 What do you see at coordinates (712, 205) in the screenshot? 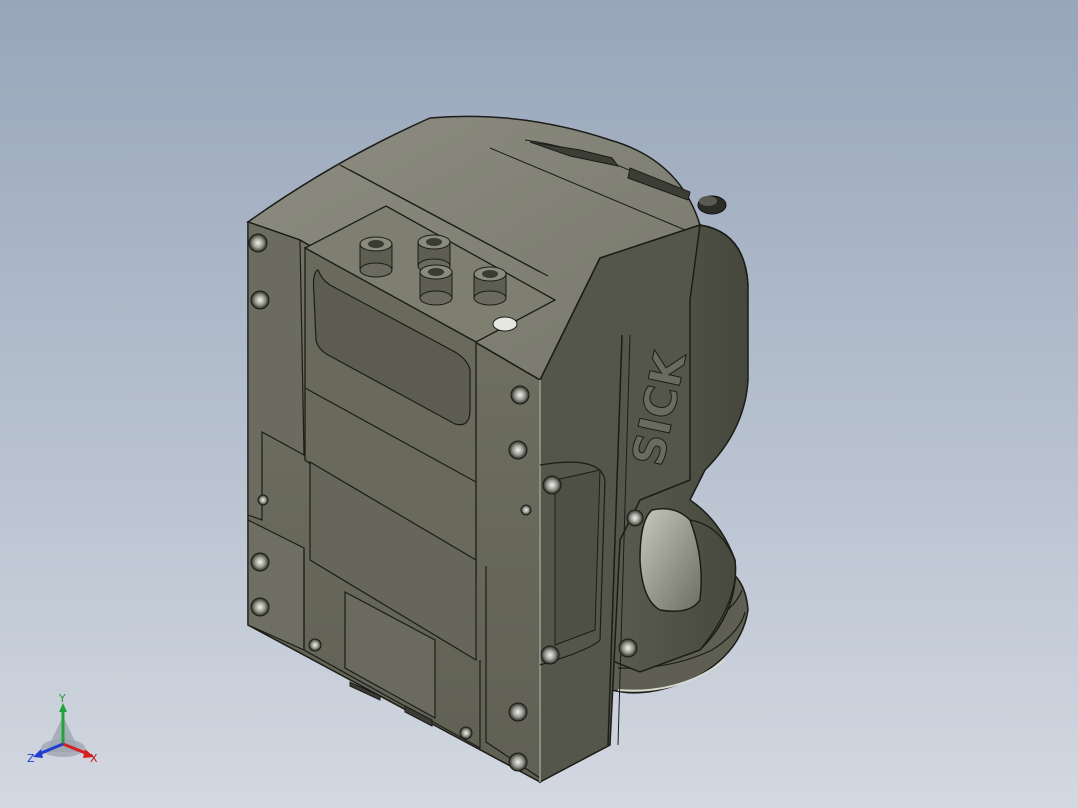
I see `adjustment-knob` at bounding box center [712, 205].